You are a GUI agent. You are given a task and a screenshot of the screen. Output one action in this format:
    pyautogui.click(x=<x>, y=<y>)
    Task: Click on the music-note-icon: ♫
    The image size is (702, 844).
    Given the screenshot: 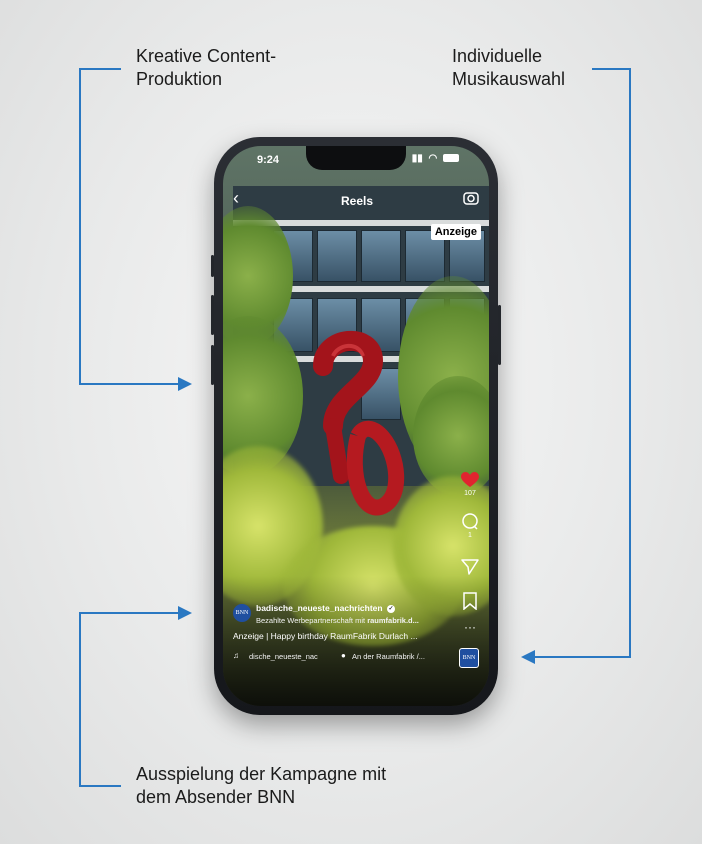 What is the action you would take?
    pyautogui.click(x=236, y=655)
    